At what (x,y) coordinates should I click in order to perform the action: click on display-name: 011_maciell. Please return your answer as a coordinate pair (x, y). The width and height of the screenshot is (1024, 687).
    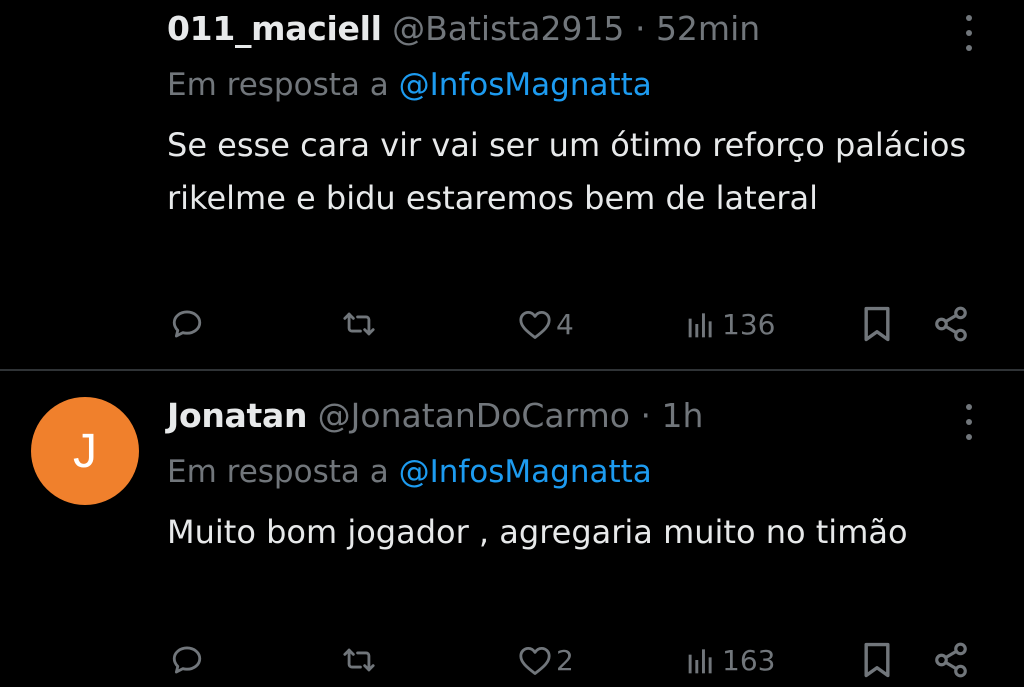
    Looking at the image, I should click on (274, 28).